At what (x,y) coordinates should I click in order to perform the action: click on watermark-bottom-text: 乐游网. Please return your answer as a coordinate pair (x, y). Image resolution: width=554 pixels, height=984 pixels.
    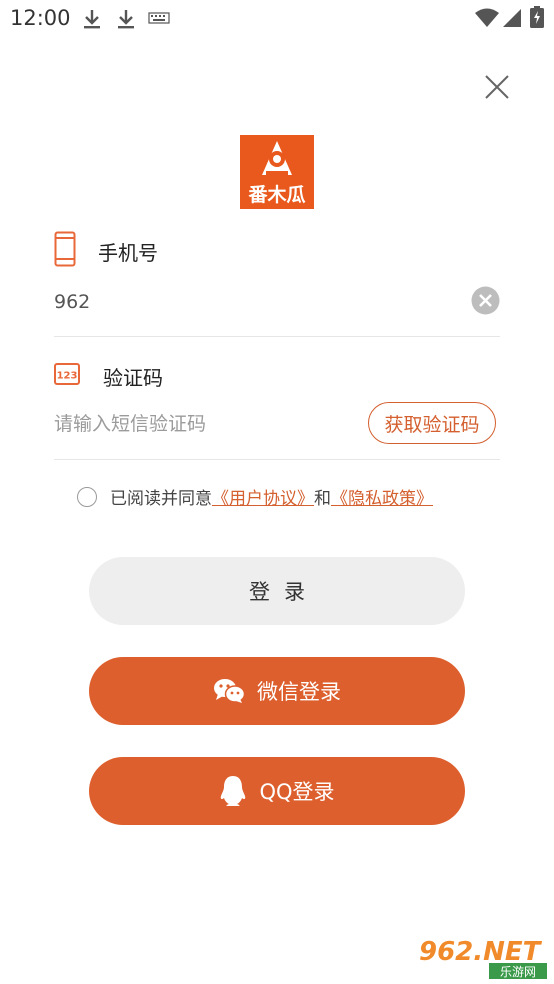
    Looking at the image, I should click on (518, 972).